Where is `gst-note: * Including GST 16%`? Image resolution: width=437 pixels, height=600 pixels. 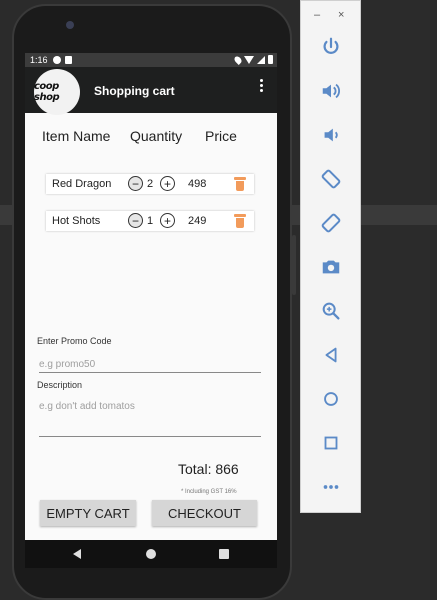
gst-note: * Including GST 16% is located at coordinates (209, 492).